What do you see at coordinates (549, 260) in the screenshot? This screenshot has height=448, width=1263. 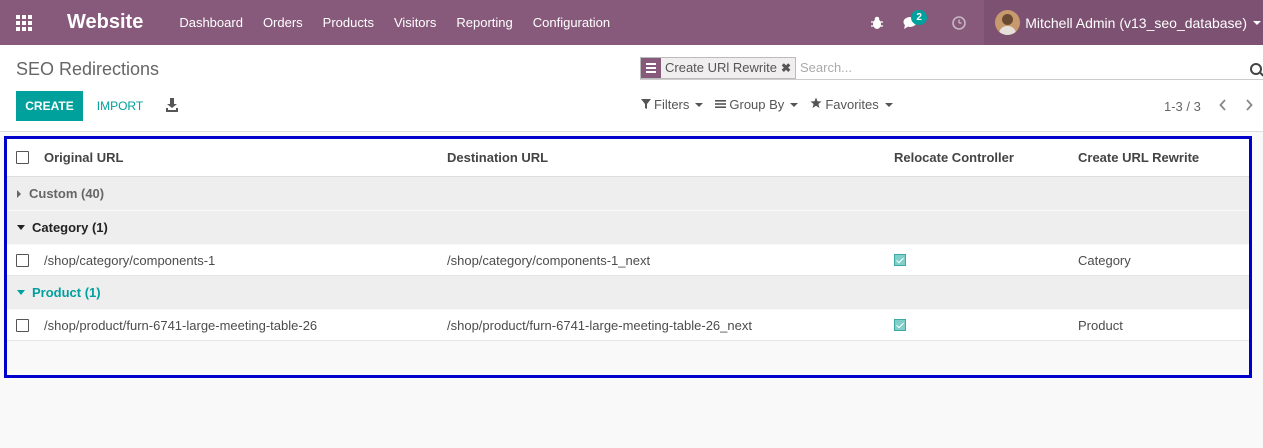 I see `destination-url-cell: /shop/category/components-1_next` at bounding box center [549, 260].